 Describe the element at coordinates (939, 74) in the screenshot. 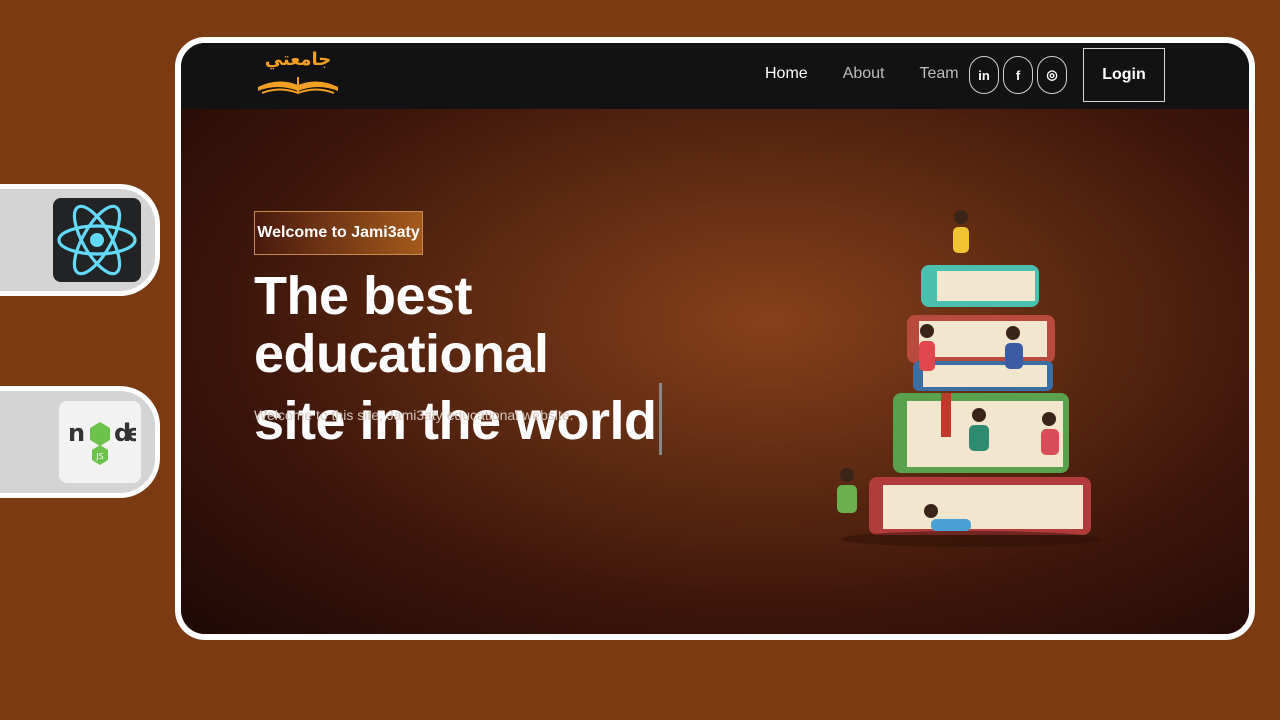

I see `nav-team-link: Team` at that location.